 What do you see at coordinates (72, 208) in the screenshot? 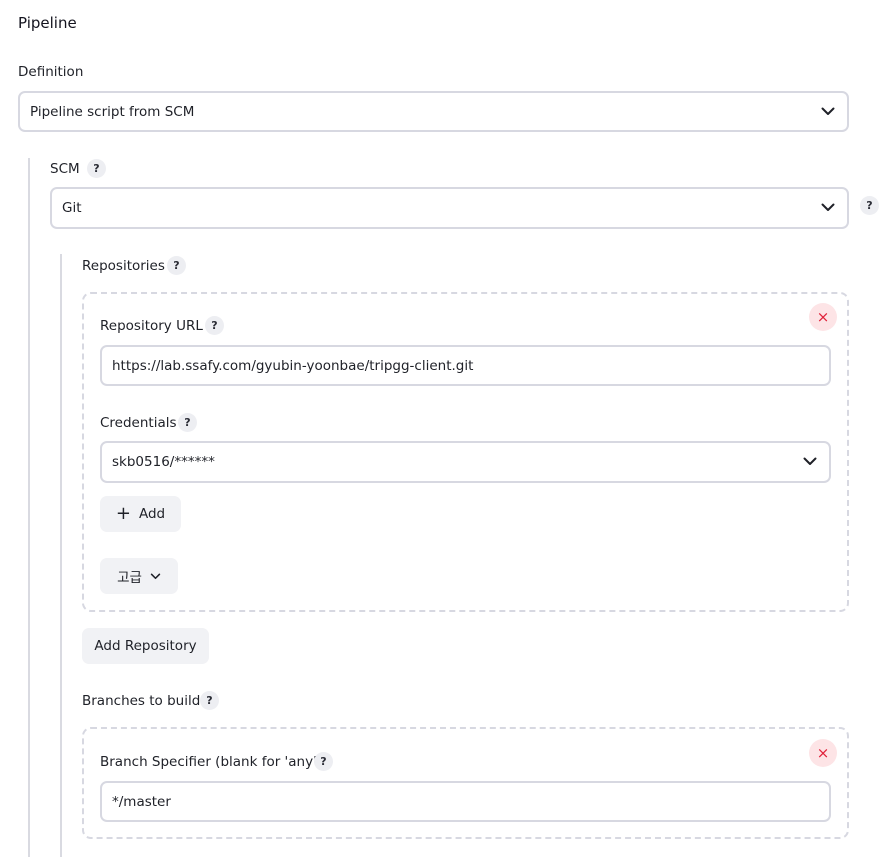
I see `scm-selected-value: Git` at bounding box center [72, 208].